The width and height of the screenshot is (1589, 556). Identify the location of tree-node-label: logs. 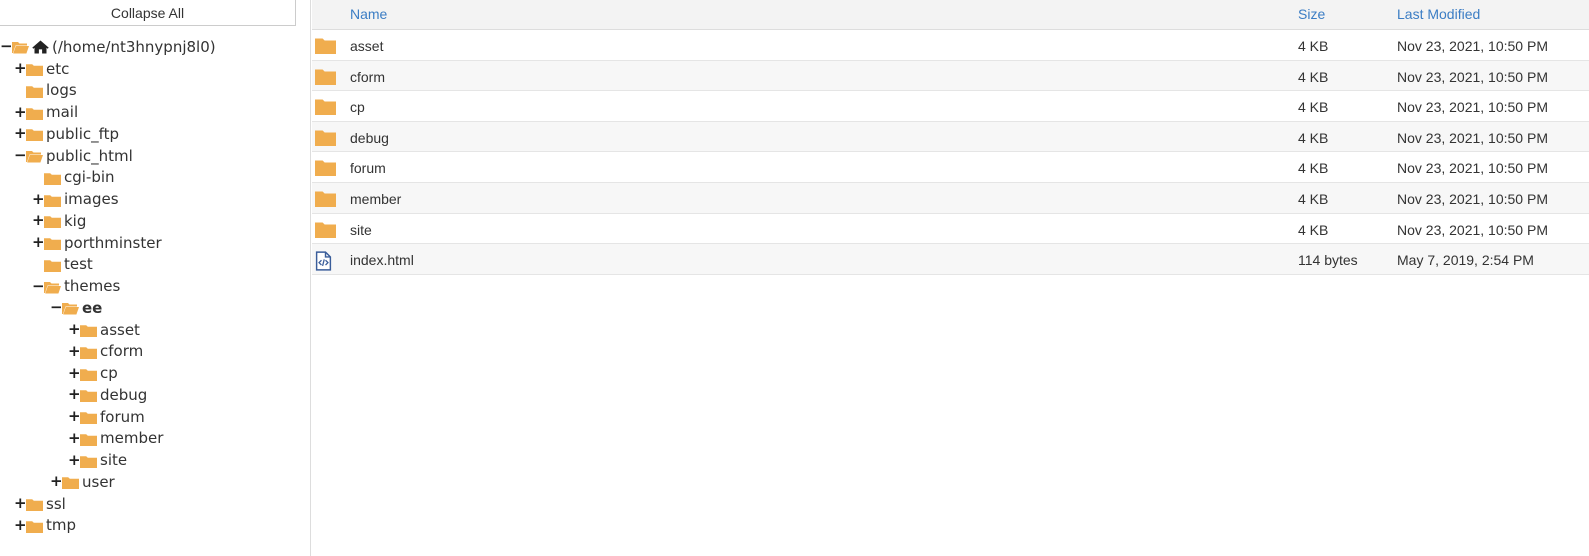
(61, 90).